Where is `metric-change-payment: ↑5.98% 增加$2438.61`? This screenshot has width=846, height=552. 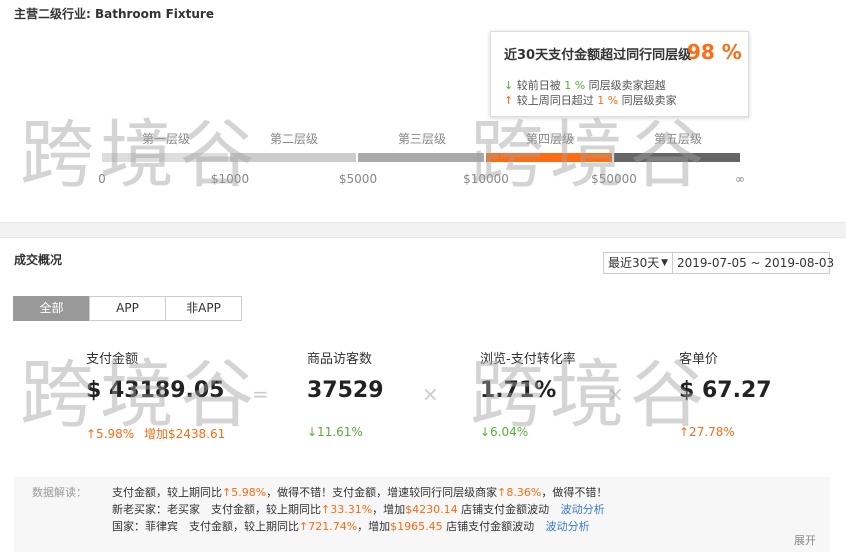 metric-change-payment: ↑5.98% 增加$2438.61 is located at coordinates (156, 434).